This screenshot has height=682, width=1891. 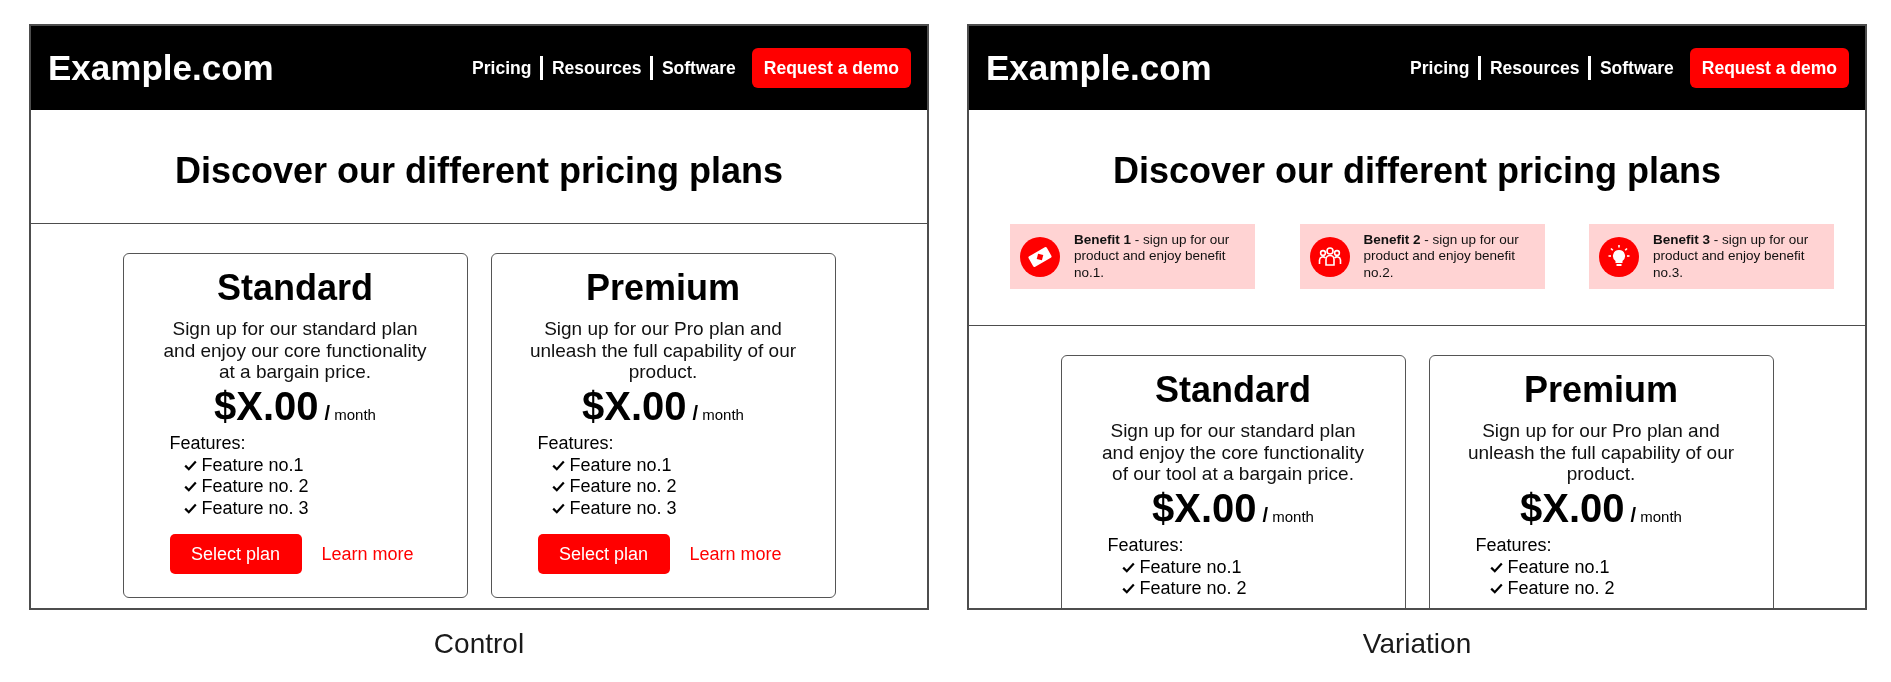 I want to click on ticket-icon, so click(x=1040, y=256).